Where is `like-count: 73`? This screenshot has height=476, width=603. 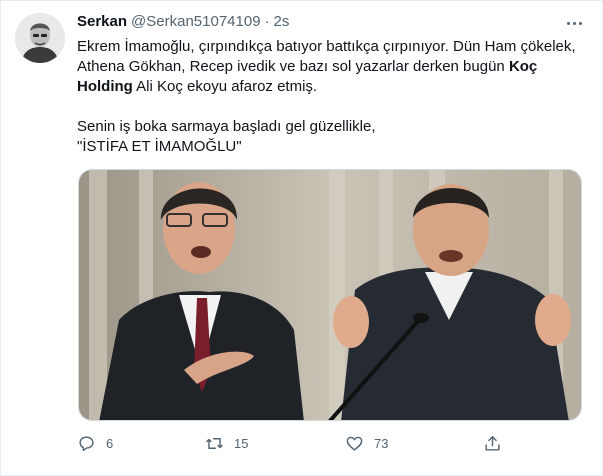 like-count: 73 is located at coordinates (381, 443).